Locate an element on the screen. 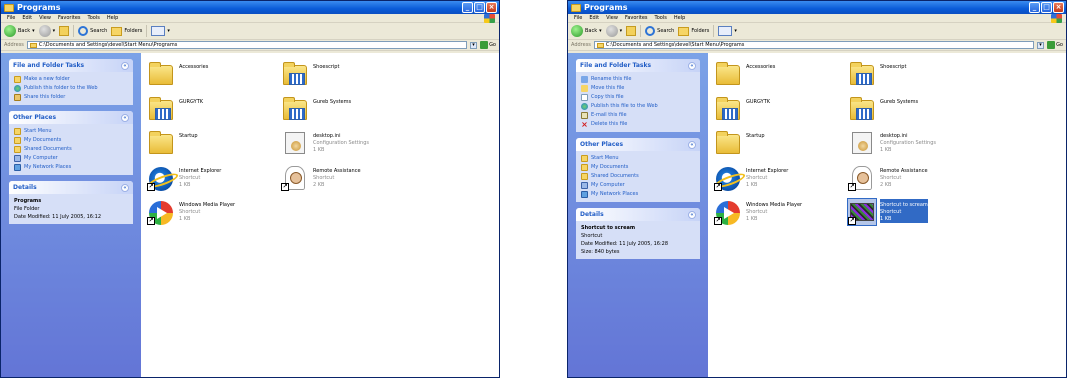 This screenshot has height=383, width=1070. task-share-folder: Share this folder is located at coordinates (71, 97).